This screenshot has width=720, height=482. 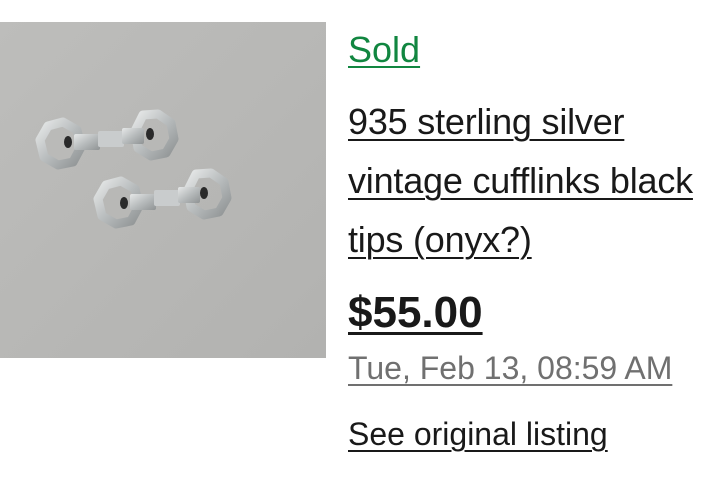 I want to click on sold-status-link: Sold, so click(x=528, y=50).